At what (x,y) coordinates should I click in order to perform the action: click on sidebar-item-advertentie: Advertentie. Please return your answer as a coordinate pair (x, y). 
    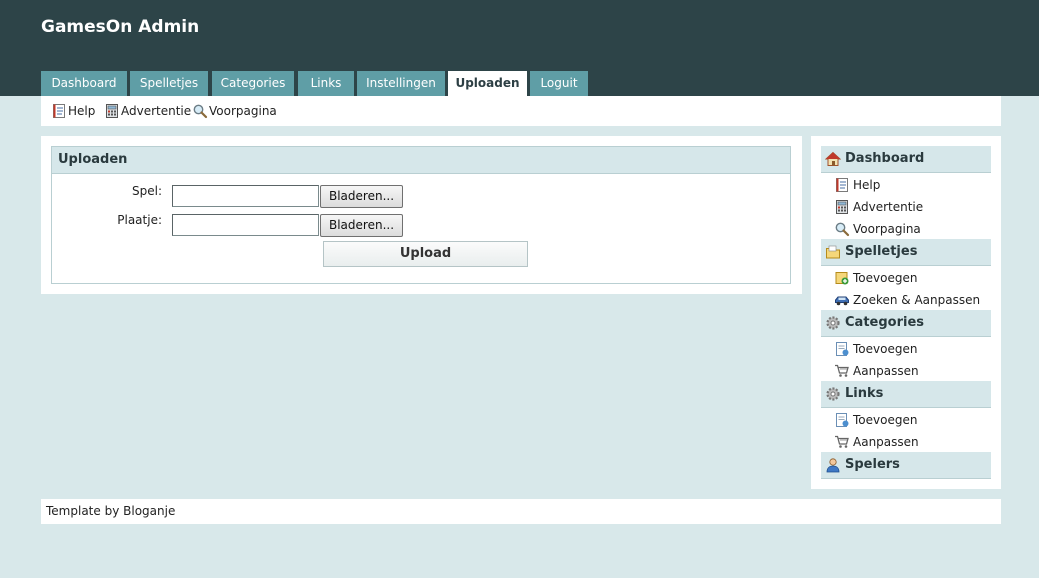
    Looking at the image, I should click on (912, 207).